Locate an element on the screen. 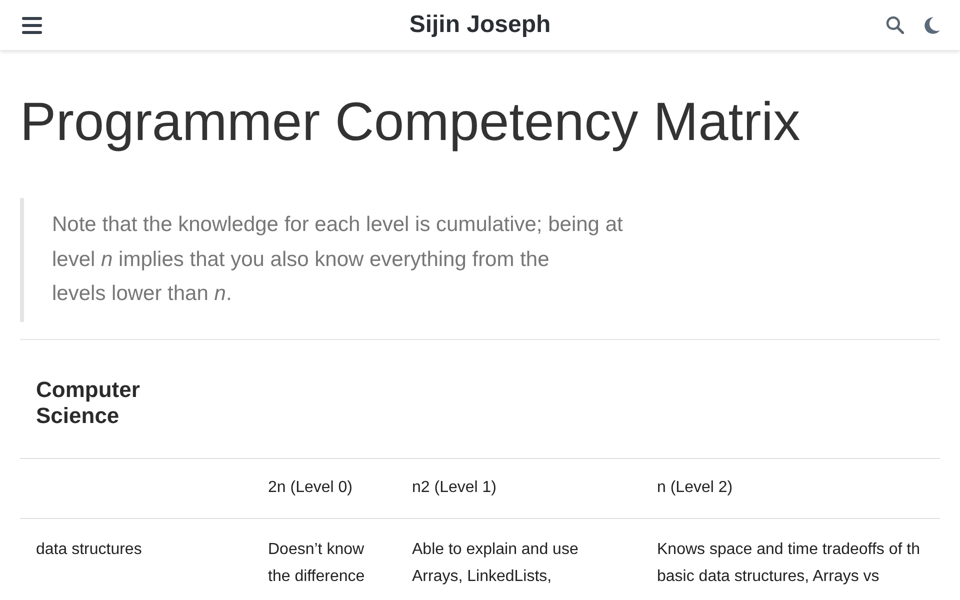 The image size is (960, 600). column-header: n (Level 2) is located at coordinates (695, 487).